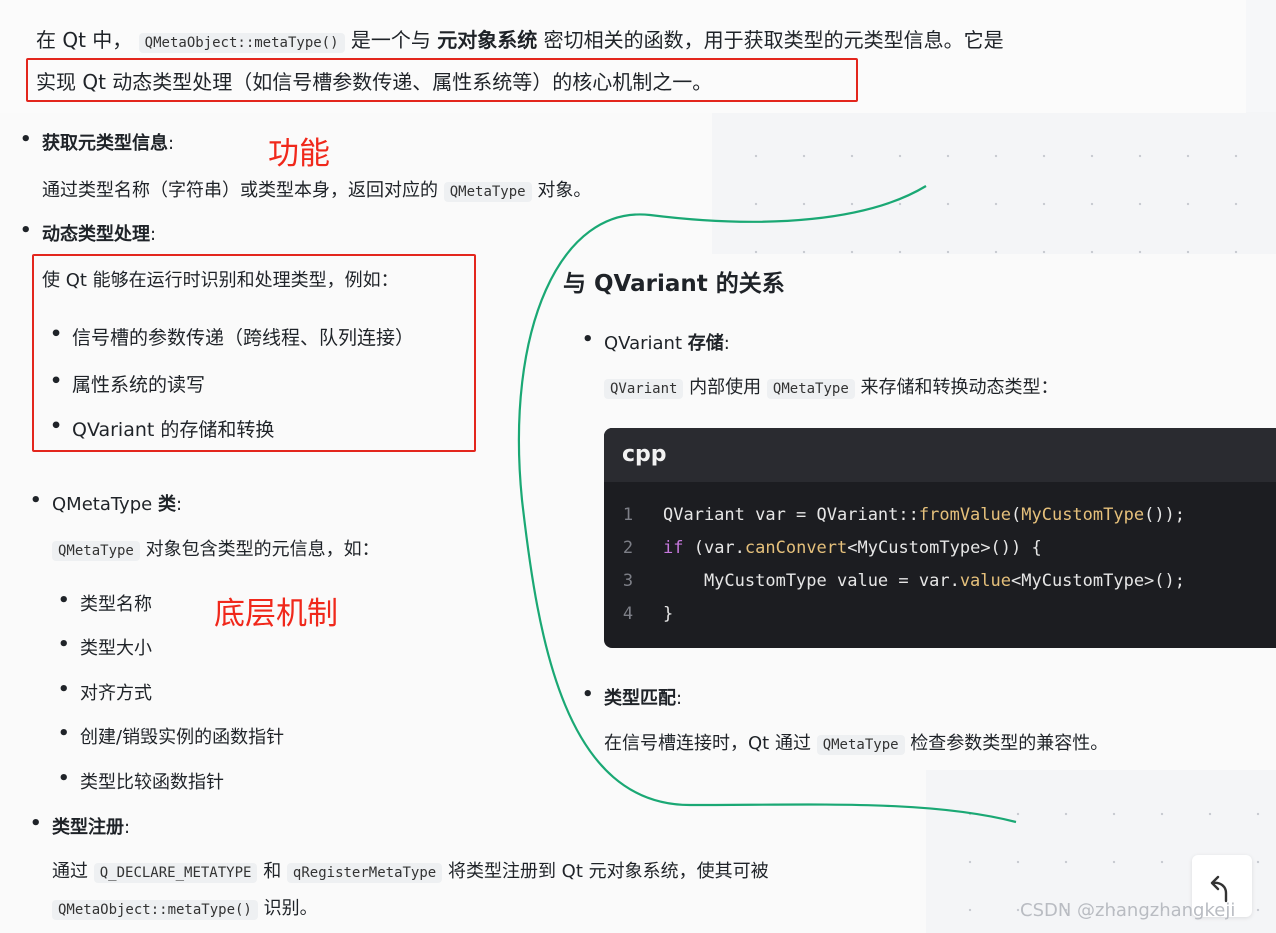  I want to click on item-title: 动态类型处理, so click(96, 234).